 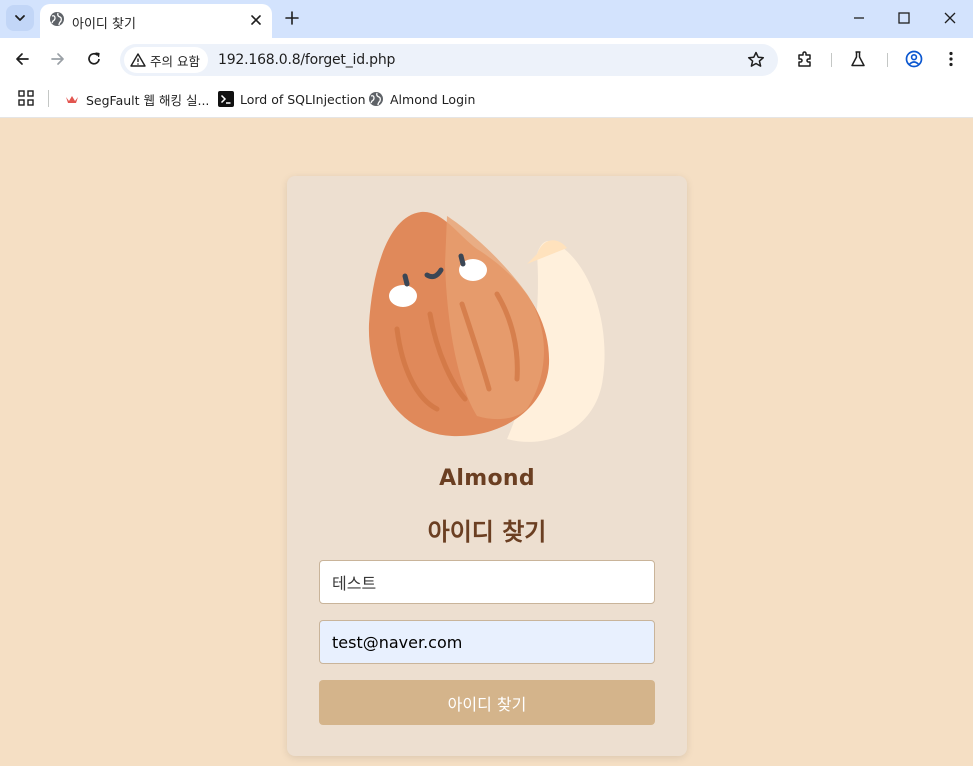 I want to click on tab-strip: 아이디 찾기, so click(x=486, y=19).